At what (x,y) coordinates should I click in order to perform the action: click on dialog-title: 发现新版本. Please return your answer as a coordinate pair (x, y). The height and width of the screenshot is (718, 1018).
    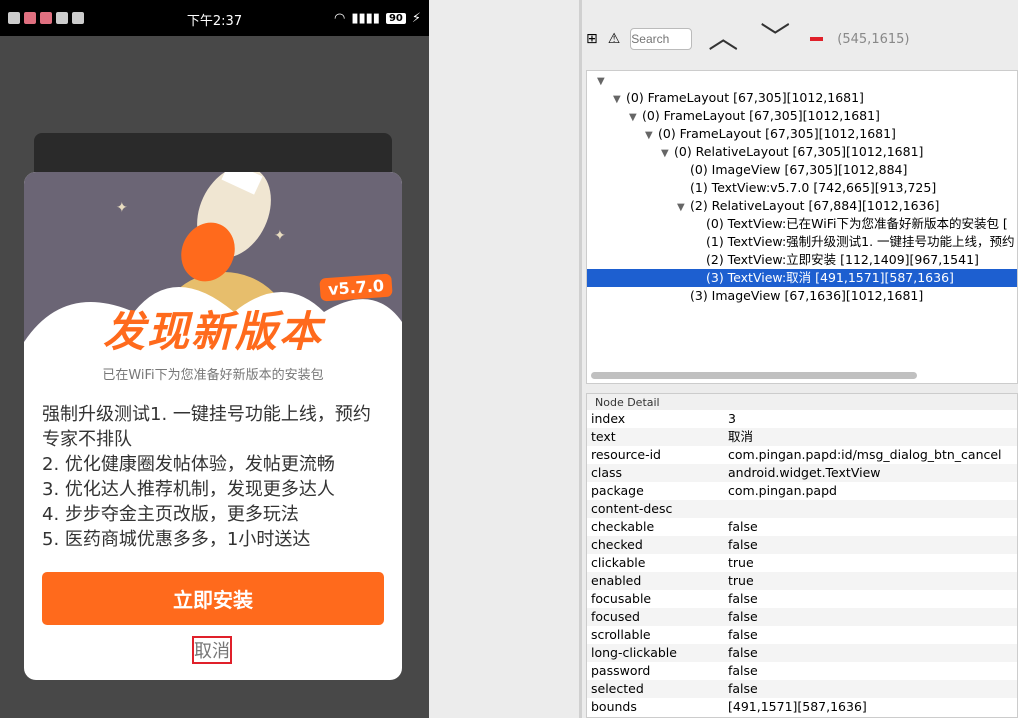
    Looking at the image, I should click on (212, 331).